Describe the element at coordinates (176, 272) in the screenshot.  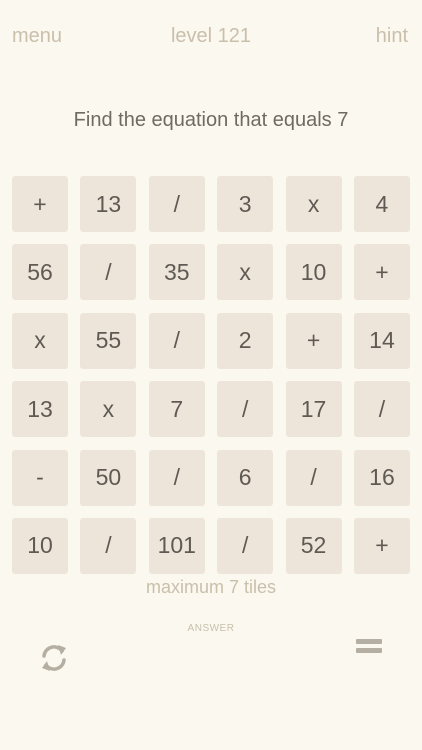
I see `tile: 35` at that location.